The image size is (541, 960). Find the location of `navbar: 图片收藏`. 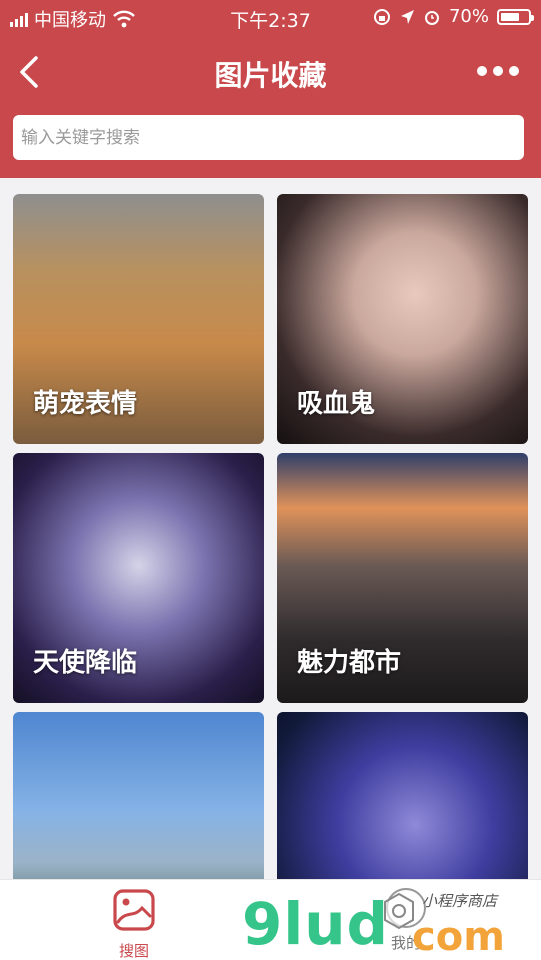

navbar: 图片收藏 is located at coordinates (270, 72).